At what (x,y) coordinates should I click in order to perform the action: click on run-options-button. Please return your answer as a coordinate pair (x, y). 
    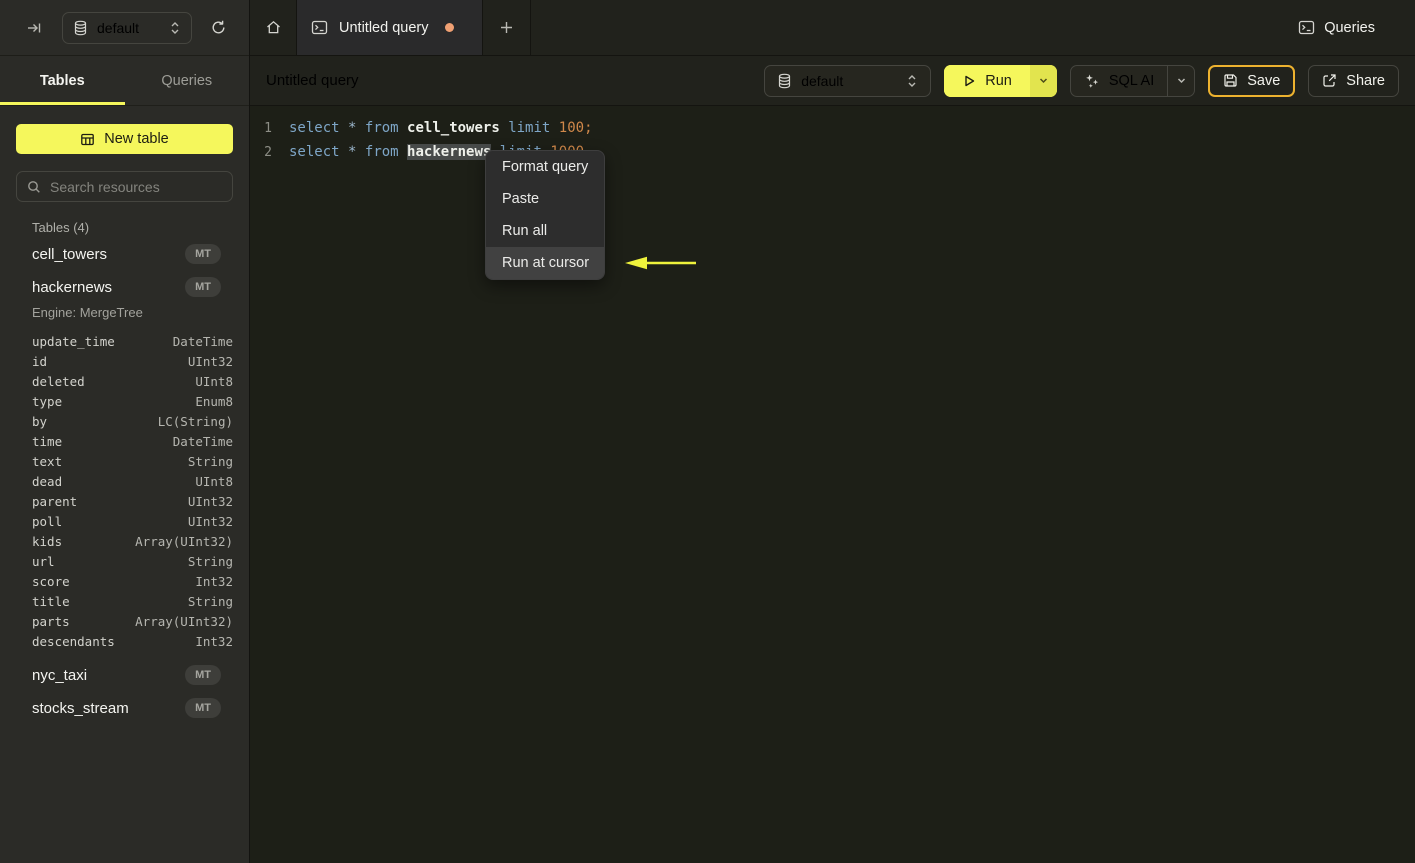
    Looking at the image, I should click on (1043, 80).